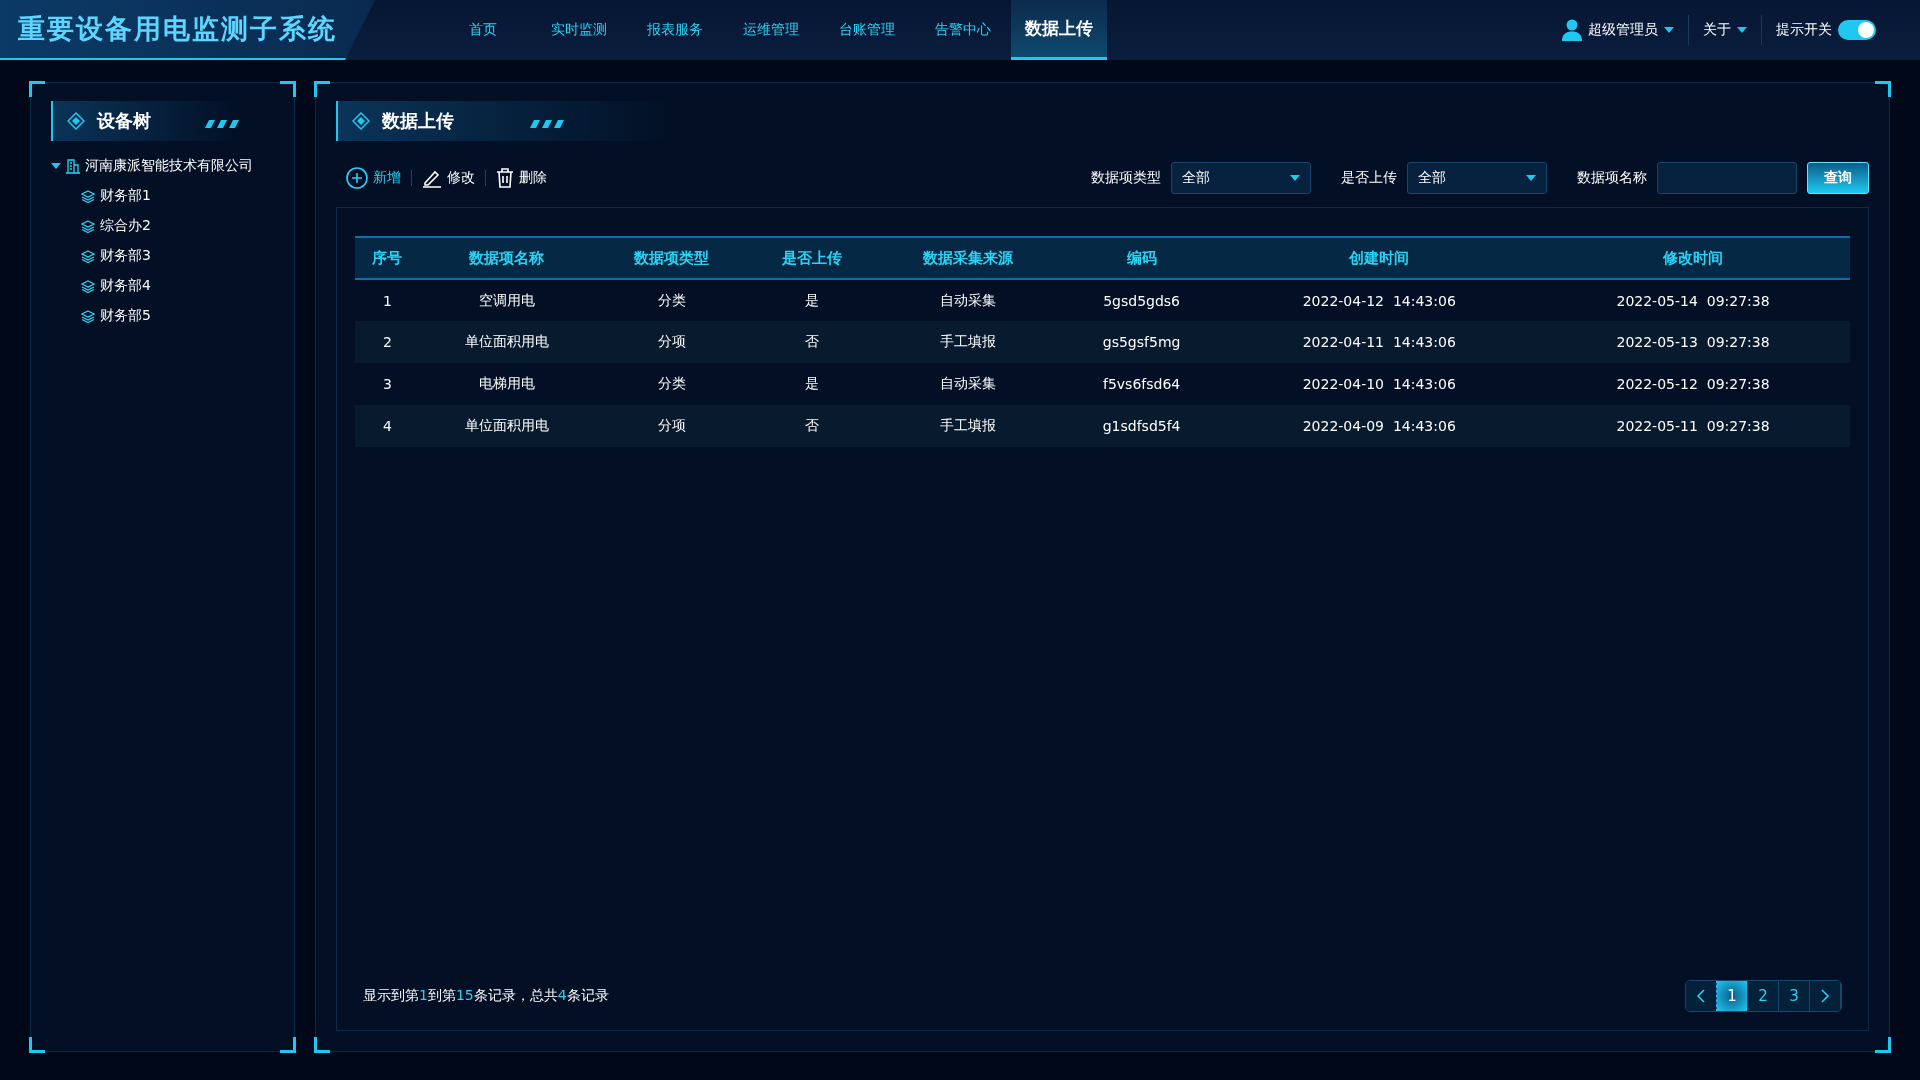  What do you see at coordinates (448, 178) in the screenshot?
I see `edit-button: 修改` at bounding box center [448, 178].